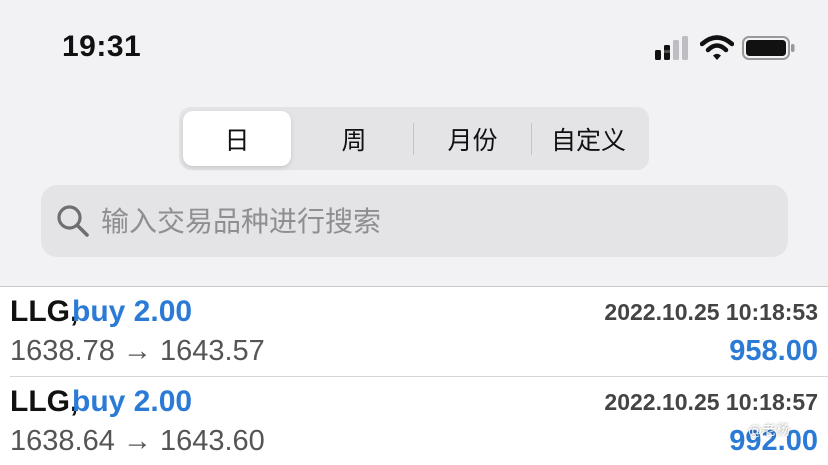 Image resolution: width=828 pixels, height=465 pixels. What do you see at coordinates (711, 402) in the screenshot?
I see `trade-timestamp: 2022.10.25 10:18:57` at bounding box center [711, 402].